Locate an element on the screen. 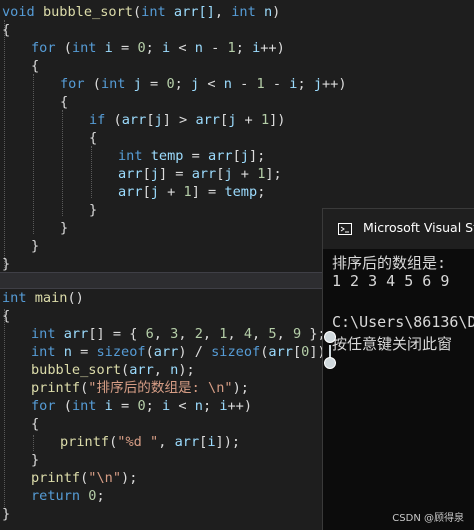 This screenshot has height=530, width=474. code-line: for (int i = 0; i < n - 1; i++) is located at coordinates (158, 48).